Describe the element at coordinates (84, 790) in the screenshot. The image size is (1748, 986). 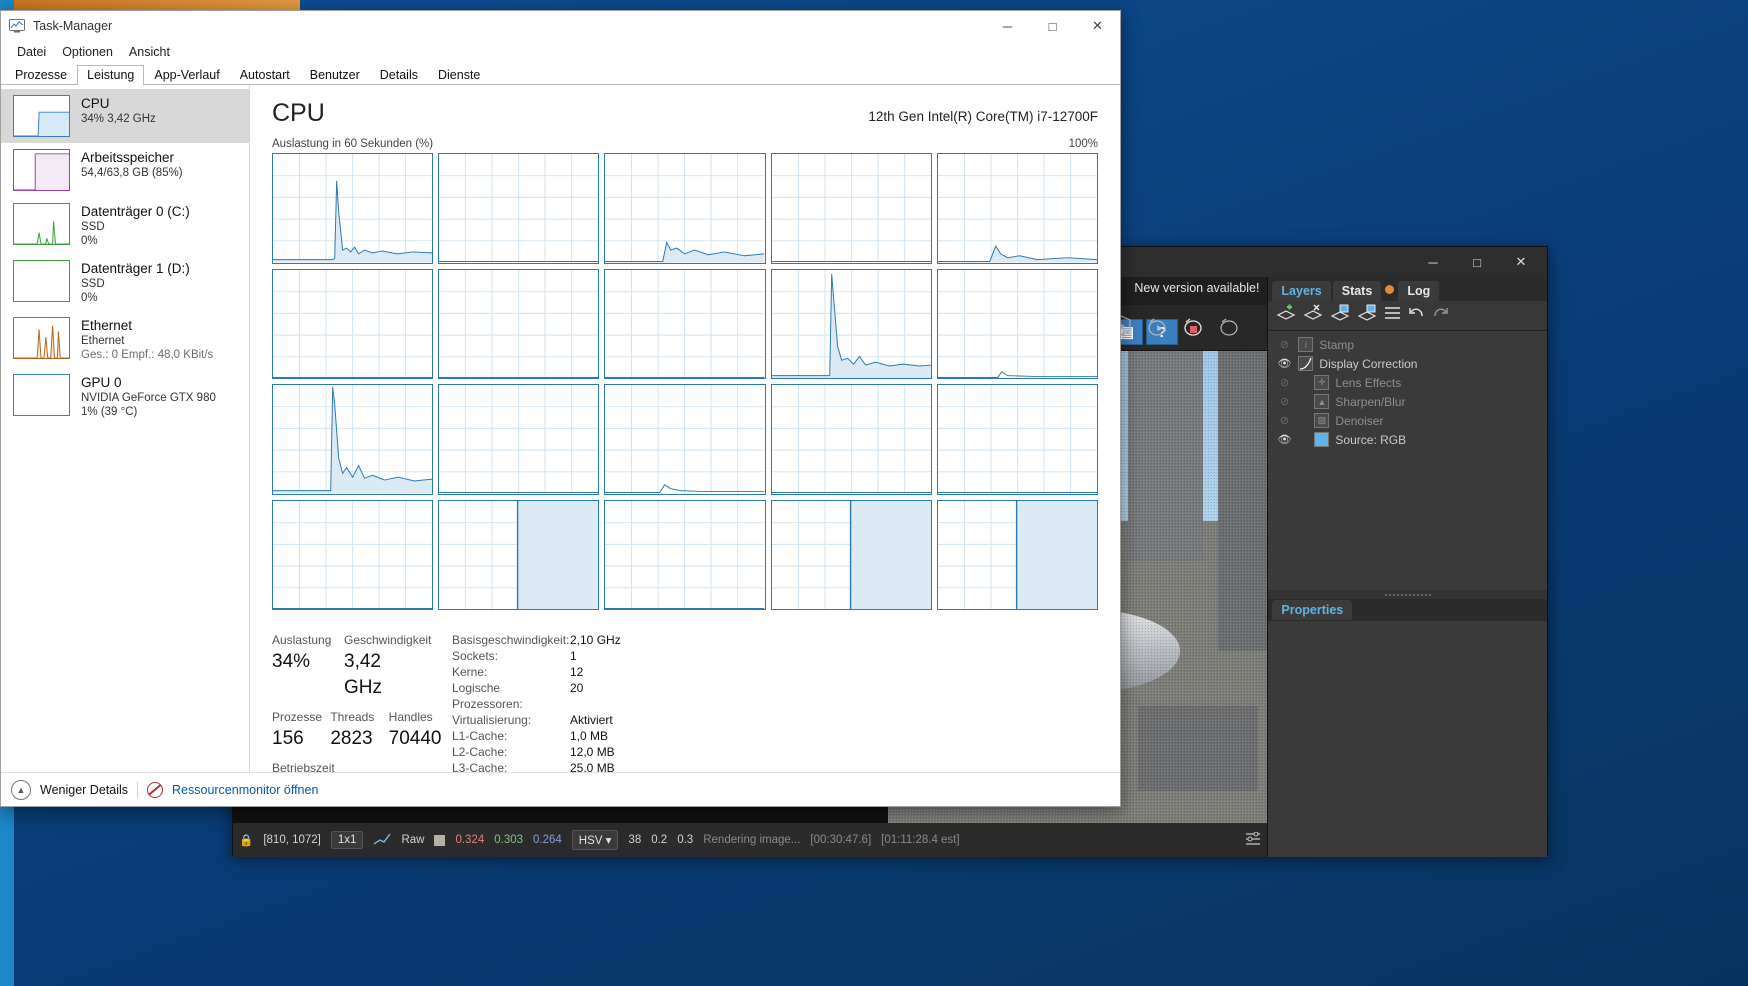
I see `less-details-button: Weniger Details` at that location.